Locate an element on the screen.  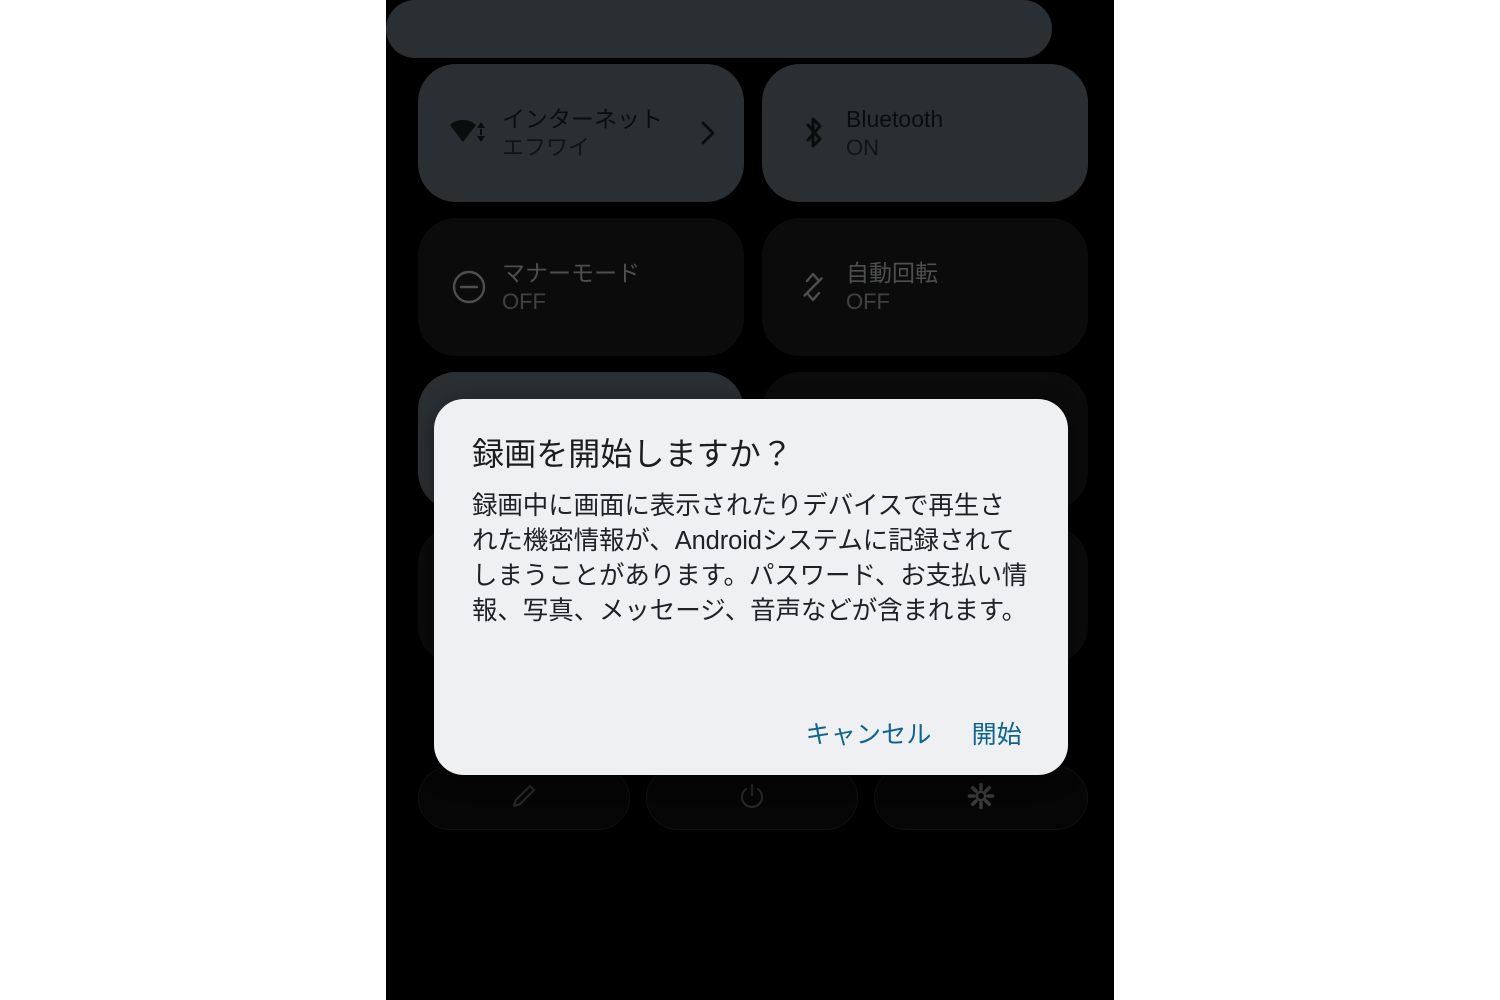
chevron-right-icon is located at coordinates (708, 133).